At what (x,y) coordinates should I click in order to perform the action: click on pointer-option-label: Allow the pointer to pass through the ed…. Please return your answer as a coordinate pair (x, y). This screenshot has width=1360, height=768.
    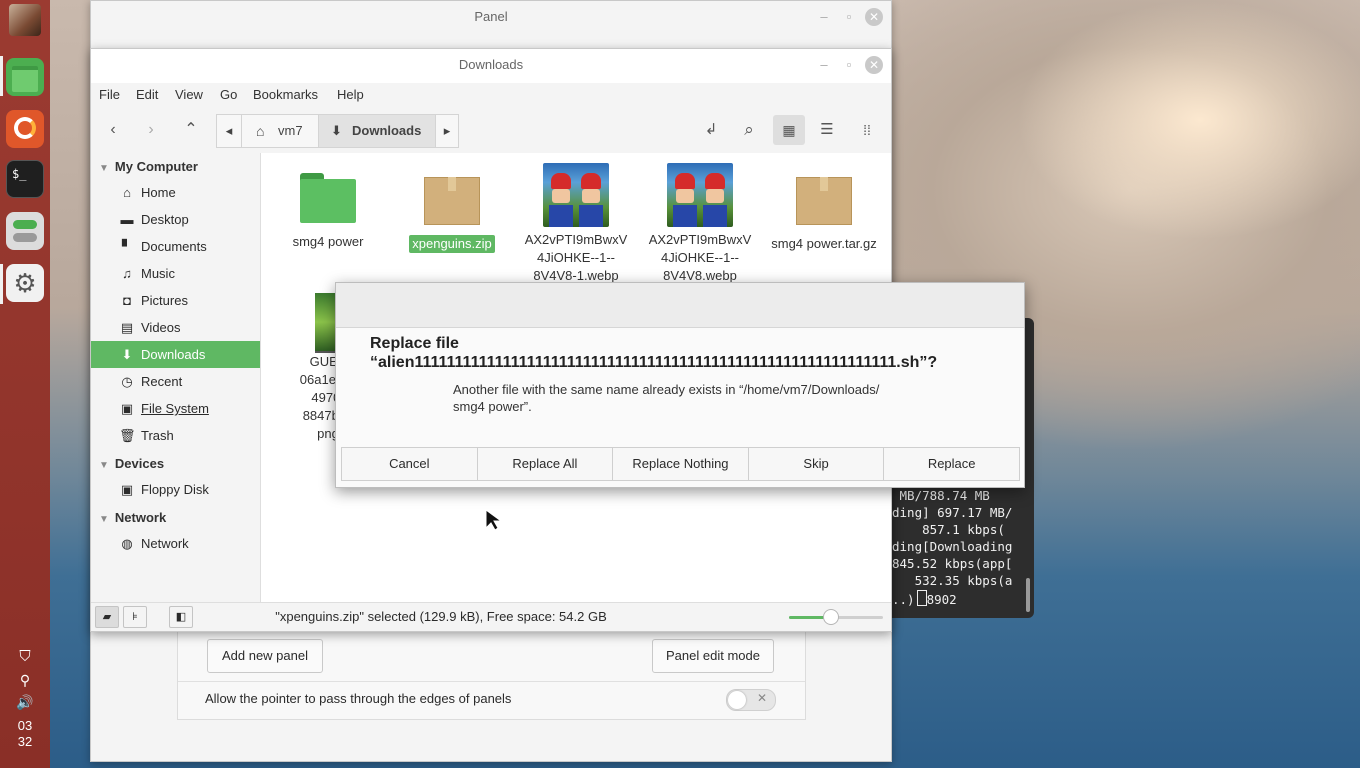
    Looking at the image, I should click on (358, 698).